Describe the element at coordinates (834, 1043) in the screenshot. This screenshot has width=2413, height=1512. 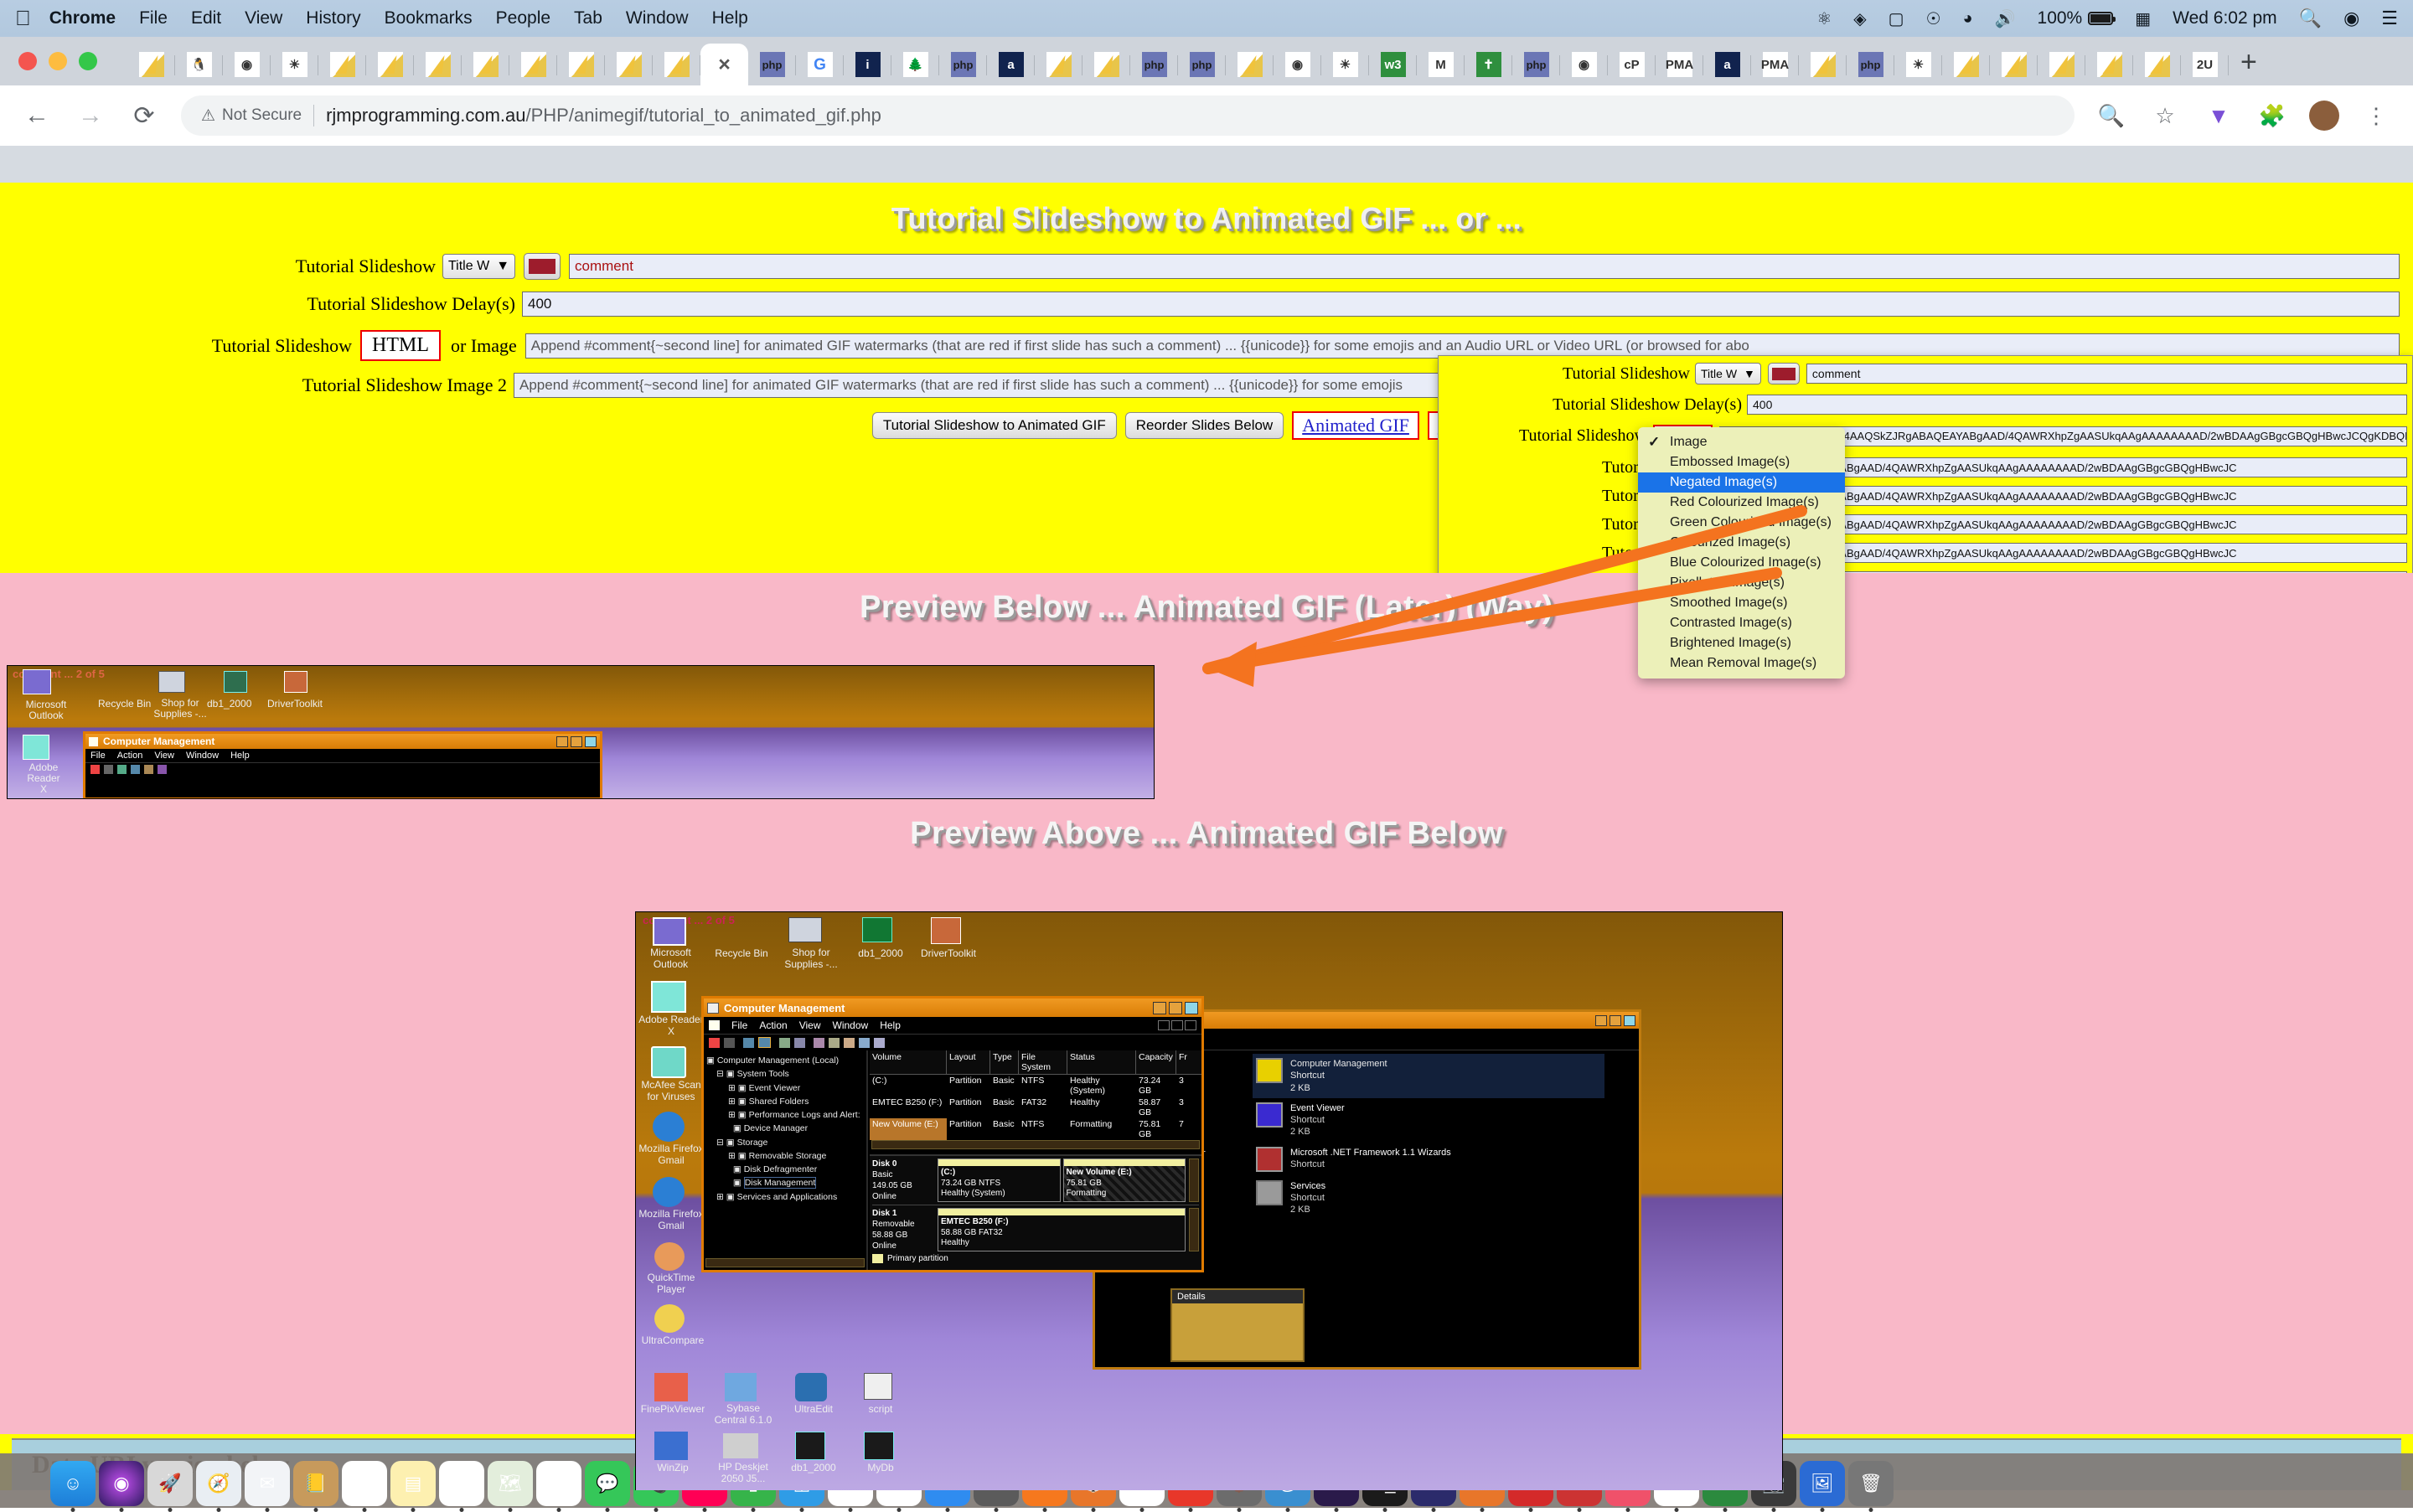
I see `export-icon` at that location.